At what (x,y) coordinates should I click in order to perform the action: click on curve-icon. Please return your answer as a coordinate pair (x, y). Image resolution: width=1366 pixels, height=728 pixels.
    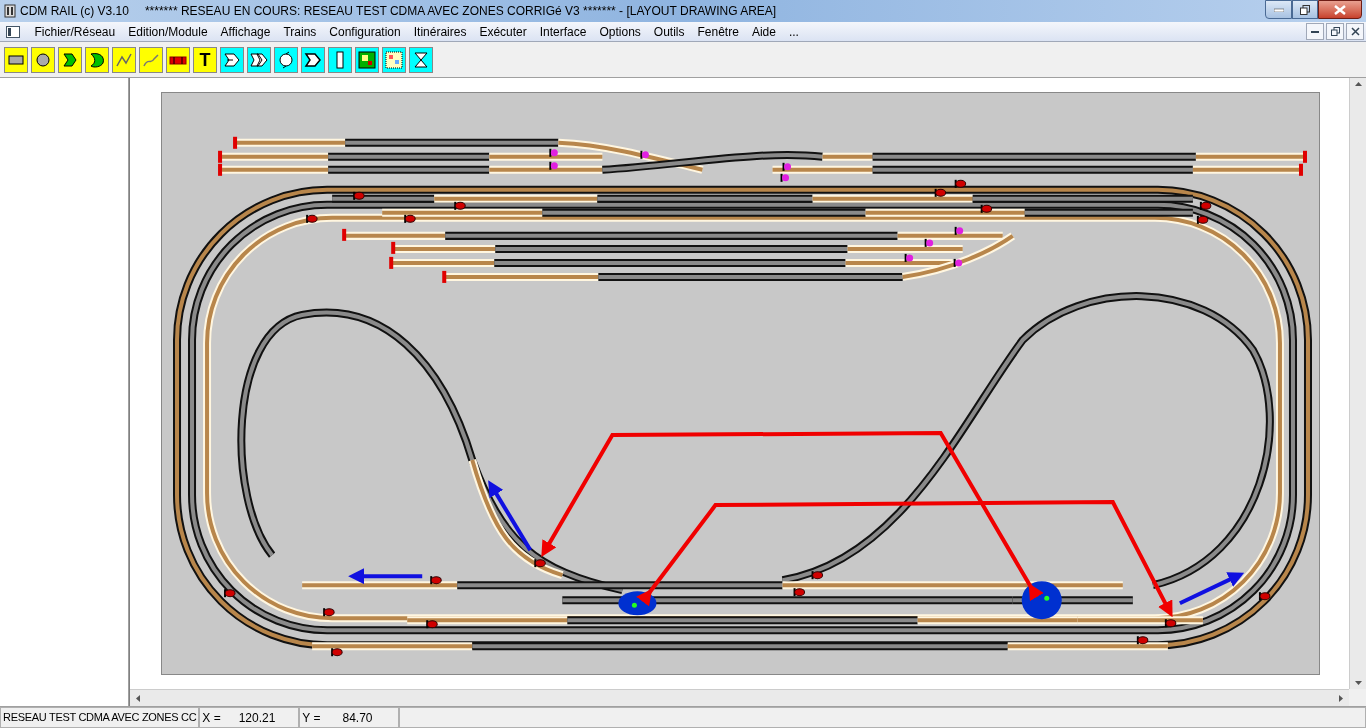
    Looking at the image, I should click on (70, 59).